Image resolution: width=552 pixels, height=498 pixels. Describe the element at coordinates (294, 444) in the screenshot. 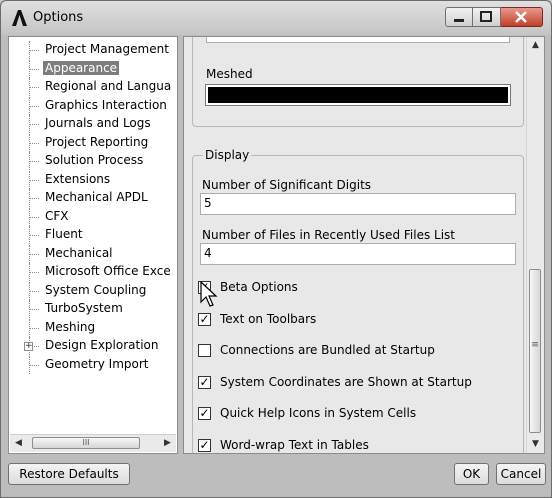

I see `checkbox-label: Word-wrap Text in Tables` at that location.